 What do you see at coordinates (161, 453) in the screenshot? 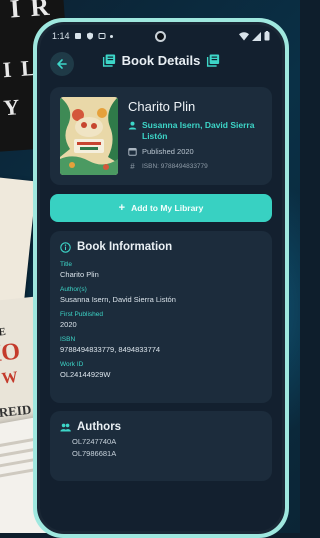
I see `author-id: OL7986681A` at bounding box center [161, 453].